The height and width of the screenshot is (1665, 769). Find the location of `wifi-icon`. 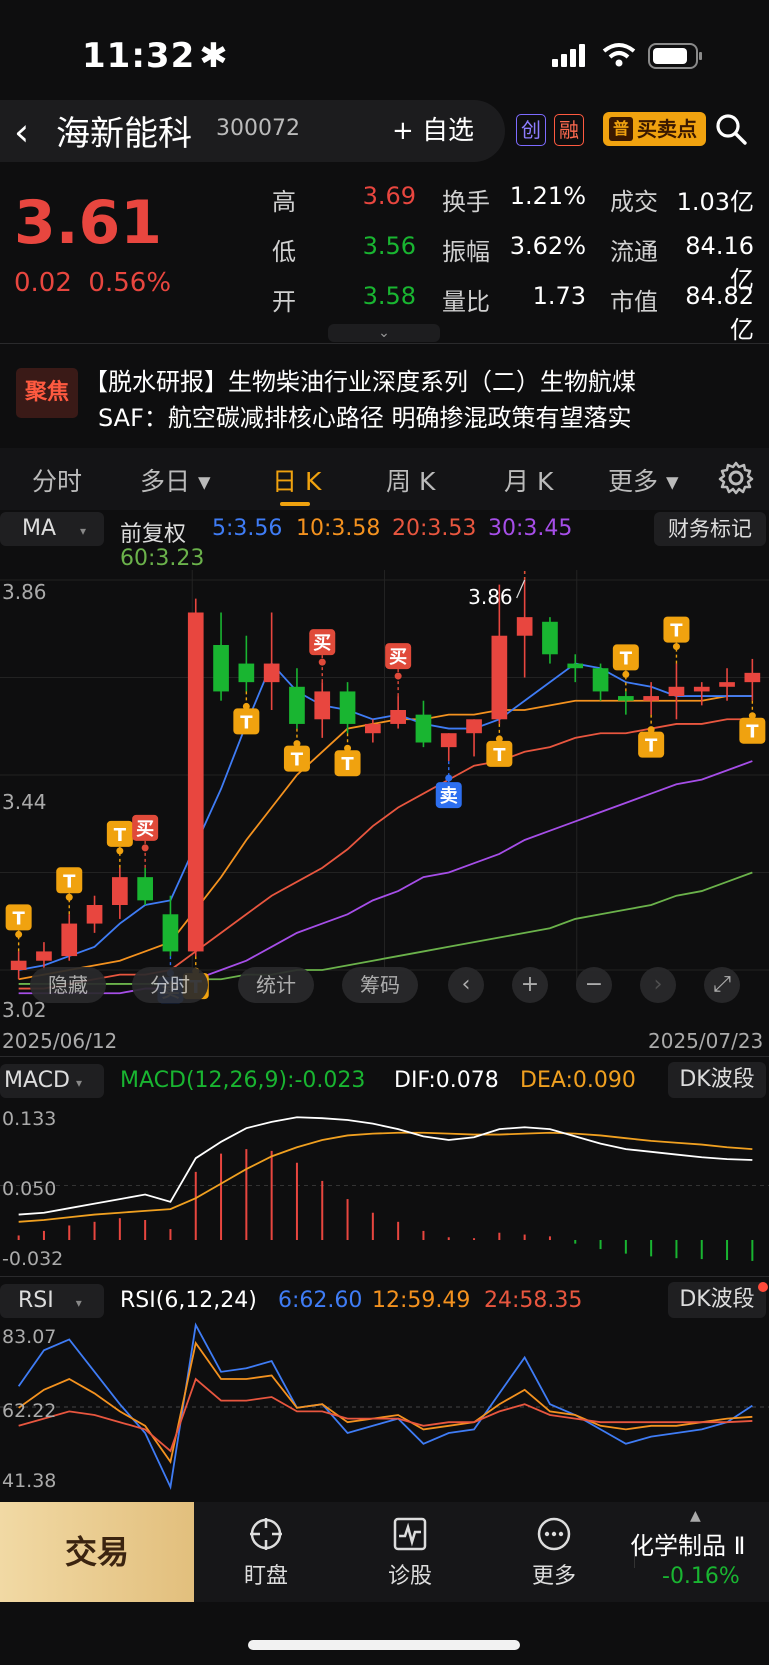

wifi-icon is located at coordinates (619, 55).